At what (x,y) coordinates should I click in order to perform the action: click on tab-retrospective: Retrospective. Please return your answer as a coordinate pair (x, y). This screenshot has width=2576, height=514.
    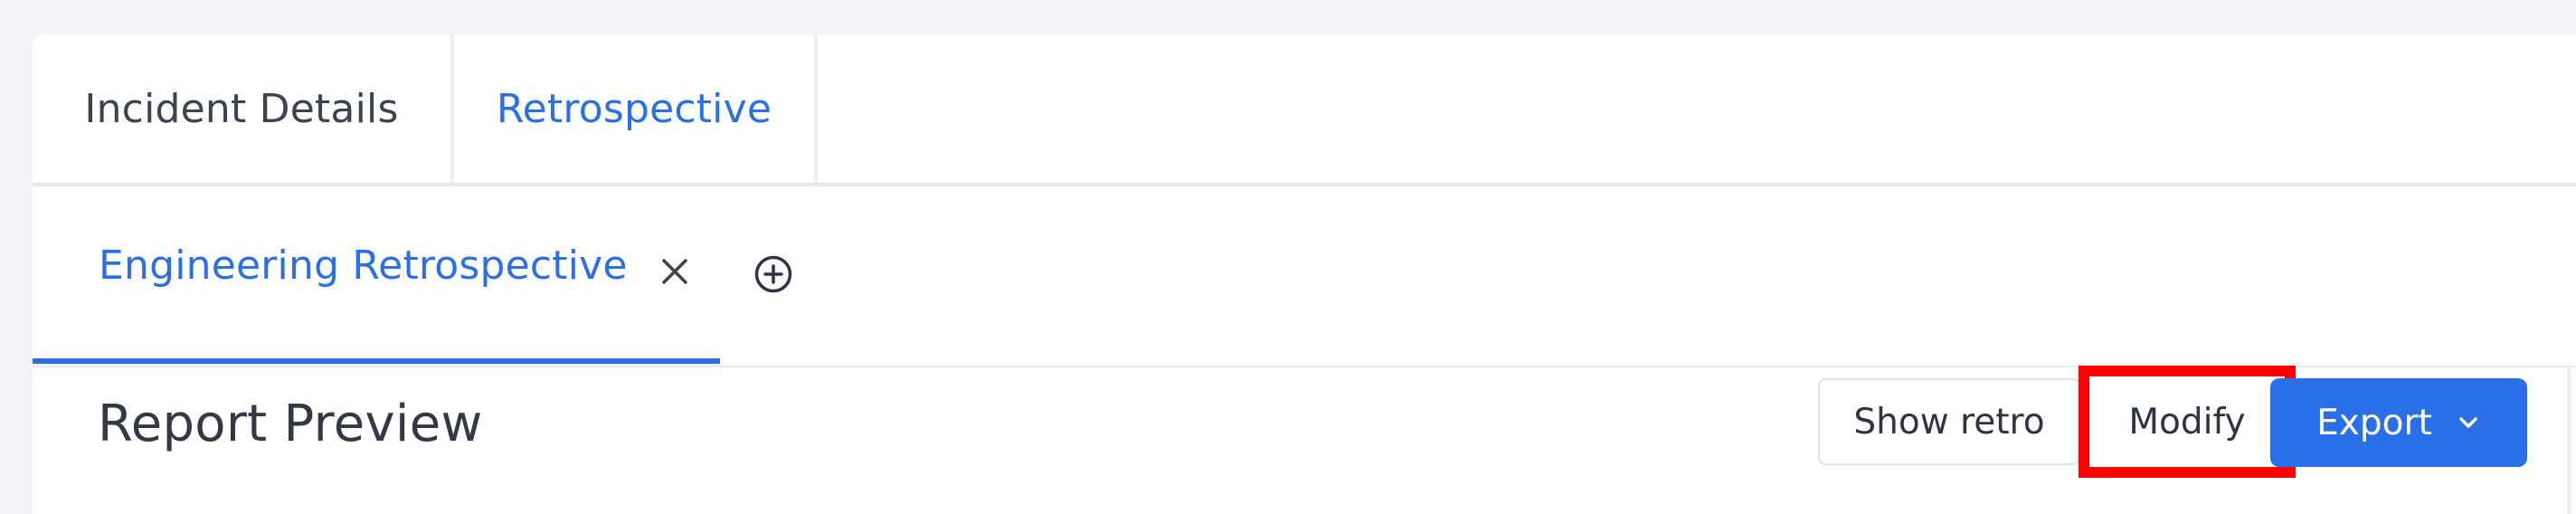
    Looking at the image, I should click on (636, 109).